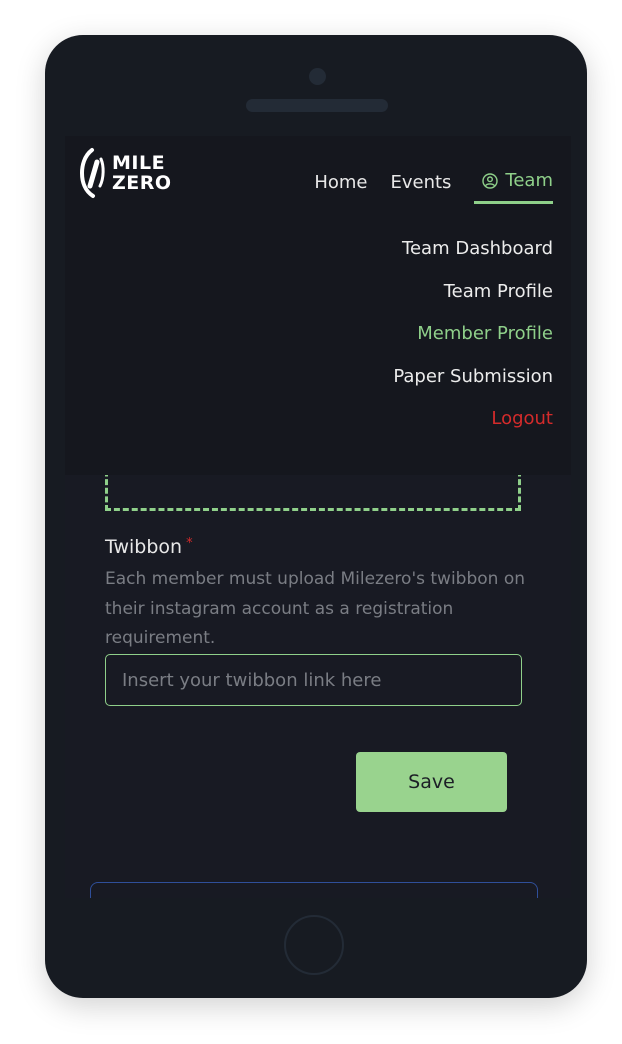 This screenshot has height=1044, width=622. What do you see at coordinates (314, 890) in the screenshot?
I see `next-section-card` at bounding box center [314, 890].